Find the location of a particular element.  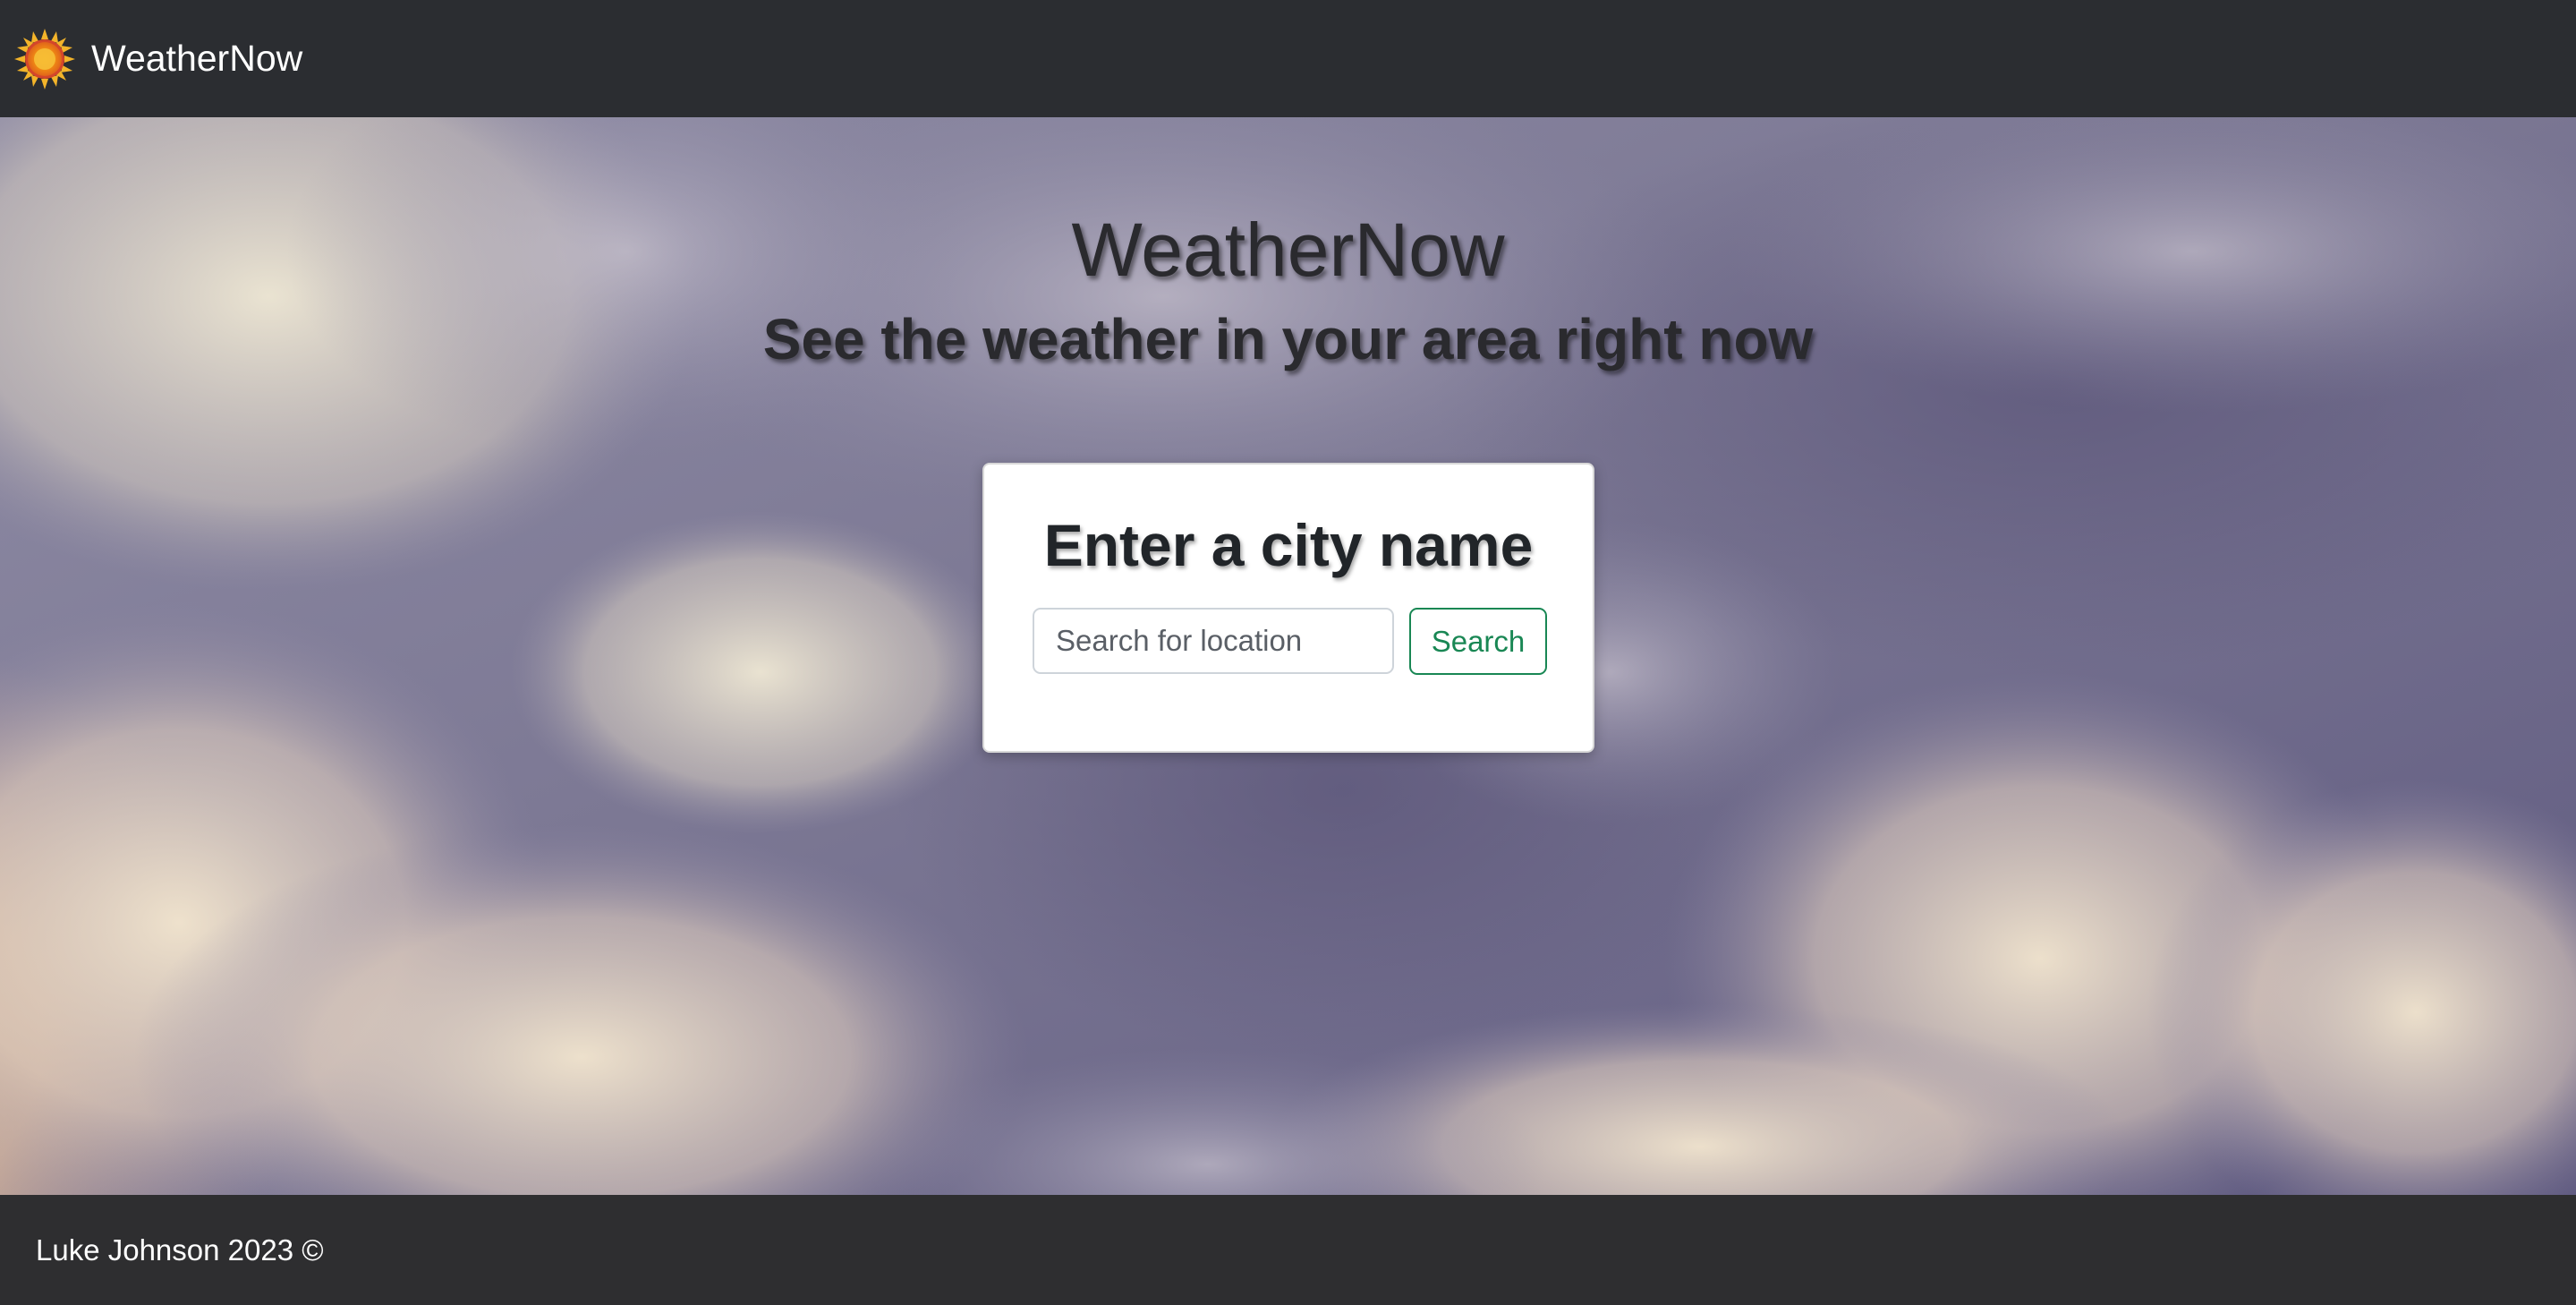

navbar-brand: WeatherNow is located at coordinates (196, 59).